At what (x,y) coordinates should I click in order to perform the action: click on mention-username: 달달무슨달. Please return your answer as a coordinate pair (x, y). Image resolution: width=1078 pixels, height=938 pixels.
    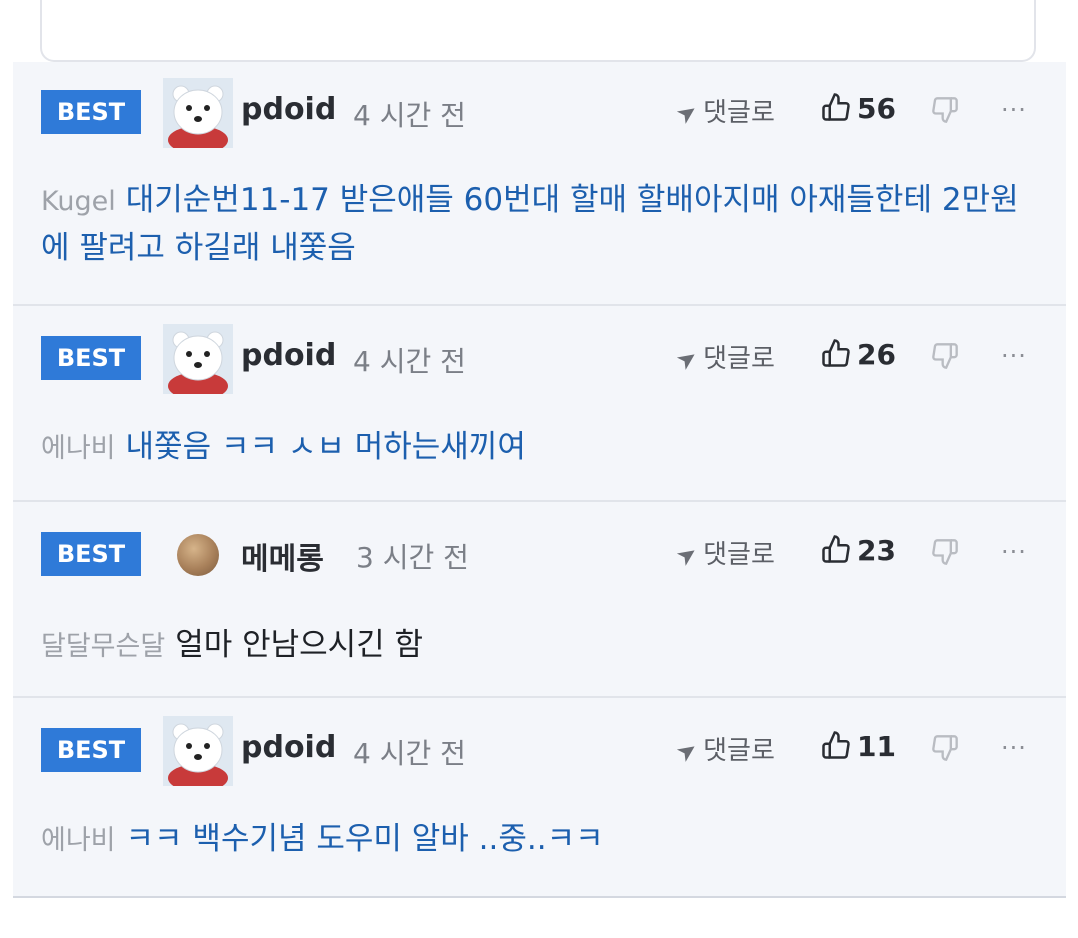
    Looking at the image, I should click on (103, 646).